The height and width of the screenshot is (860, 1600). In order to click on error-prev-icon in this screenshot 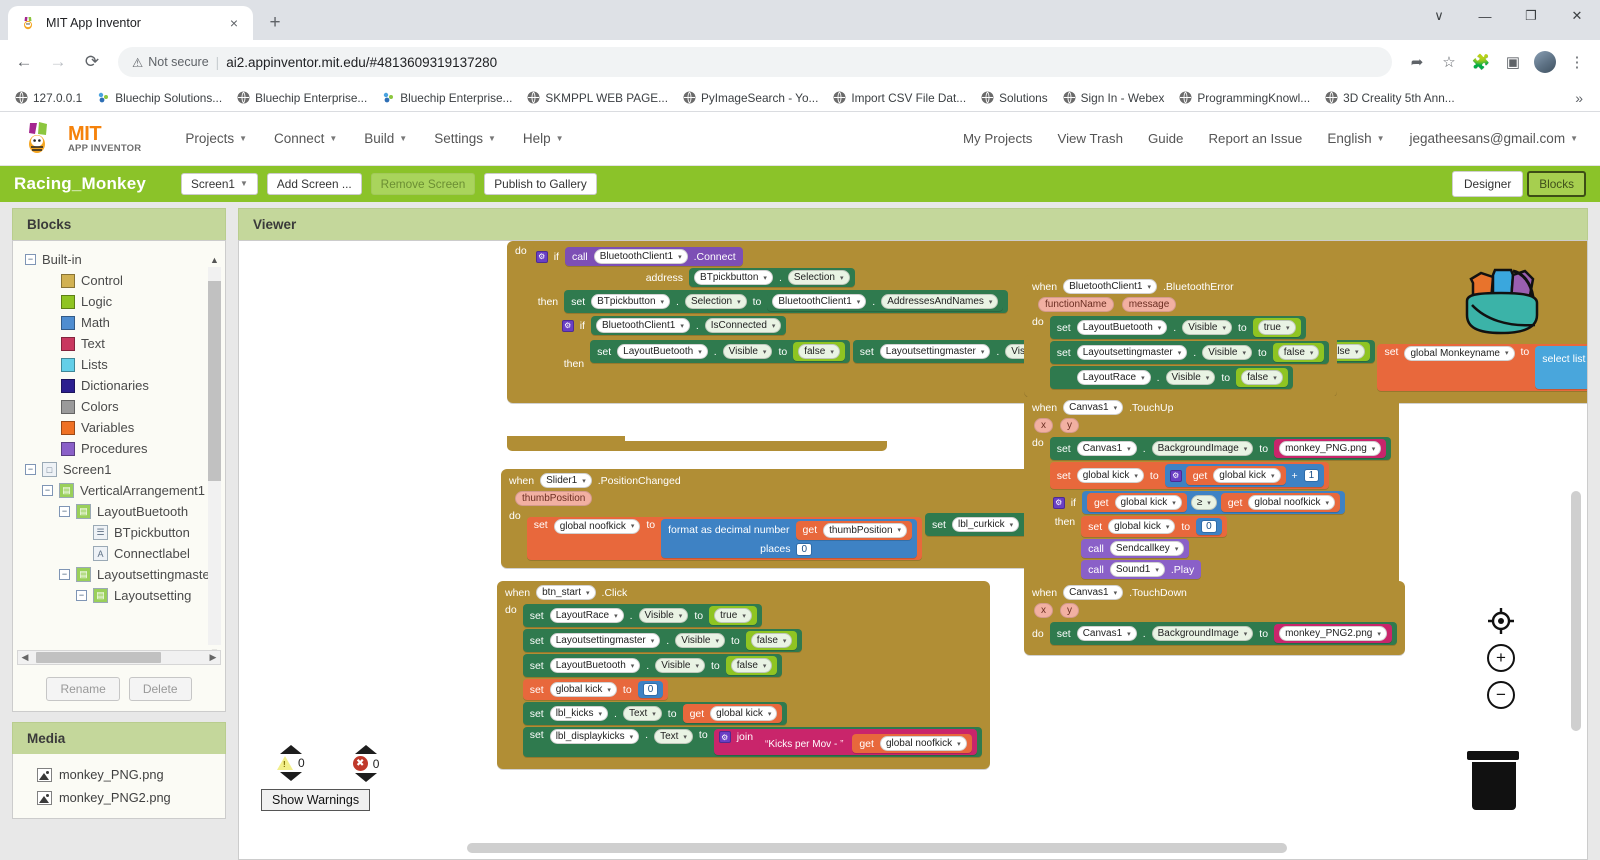, I will do `click(366, 749)`.